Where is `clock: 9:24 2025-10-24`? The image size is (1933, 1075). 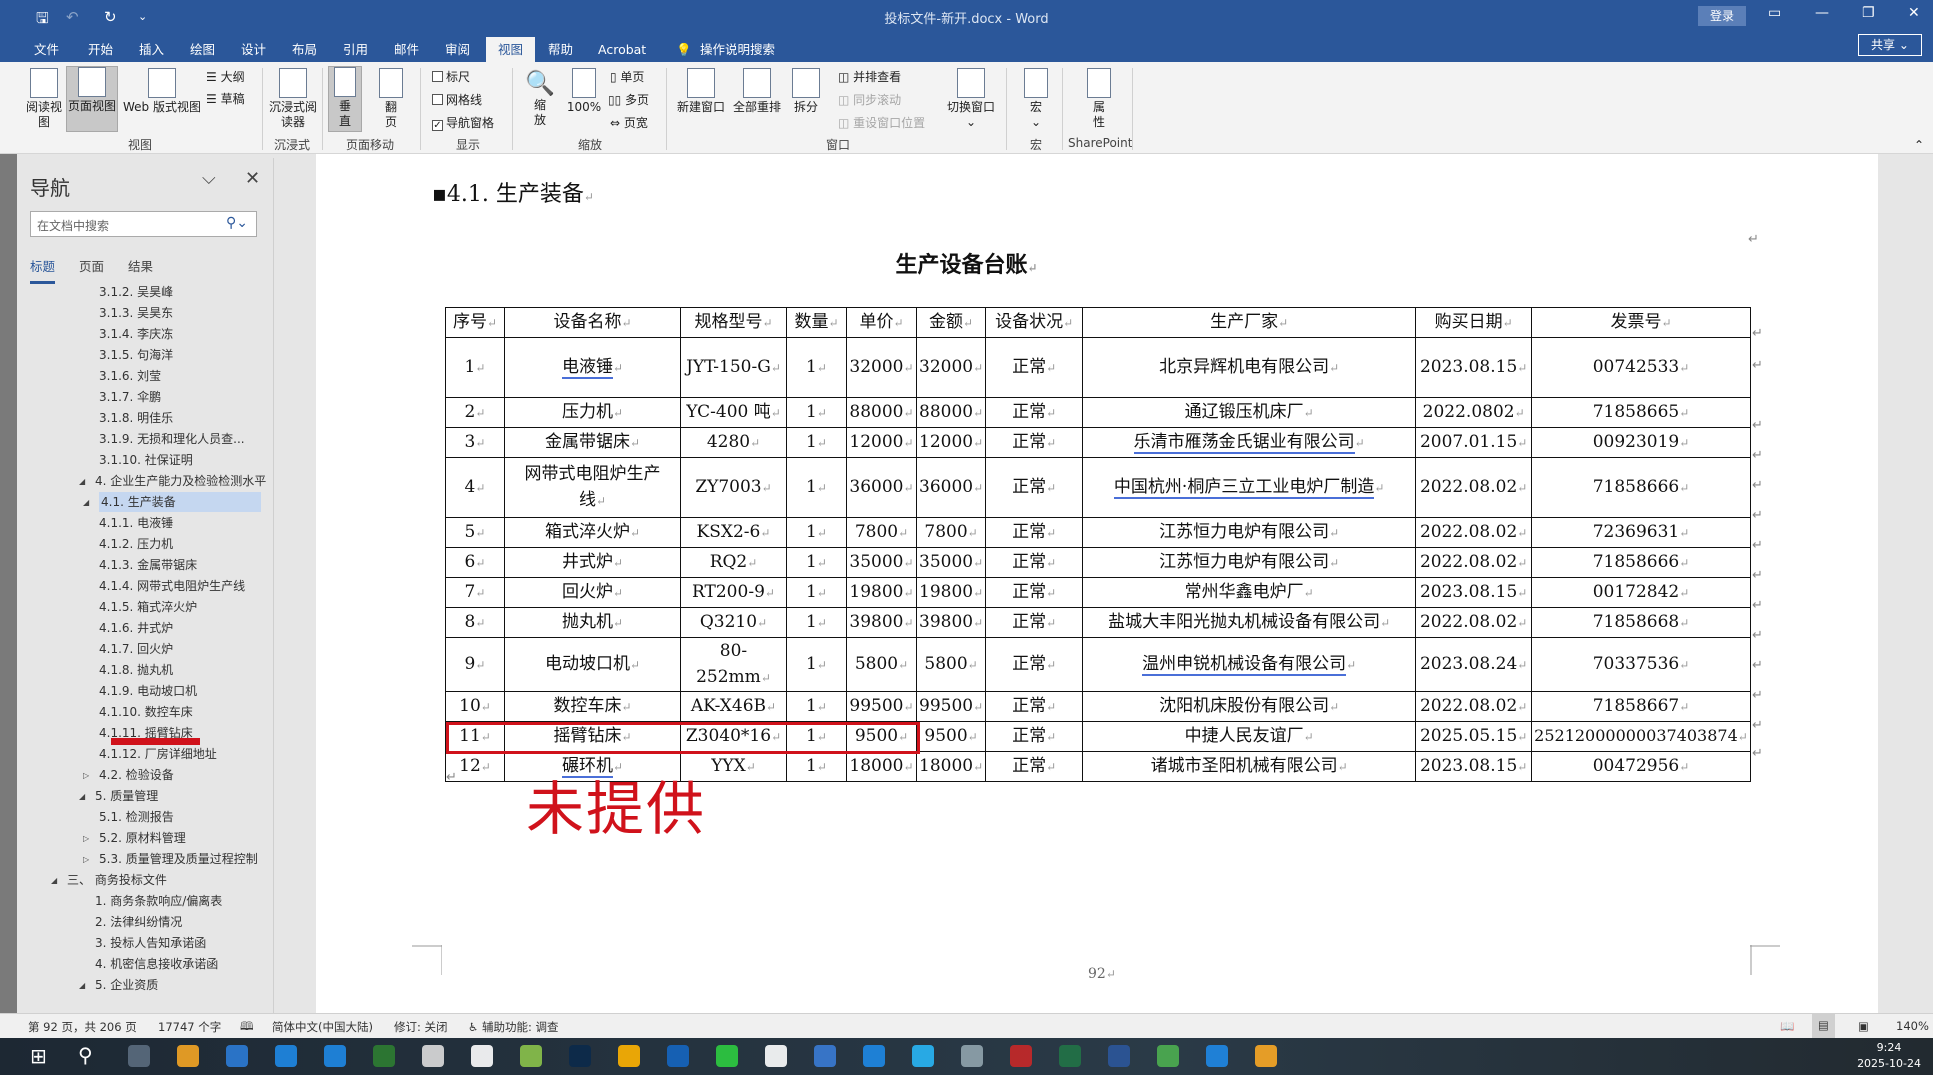 clock: 9:24 2025-10-24 is located at coordinates (1889, 1056).